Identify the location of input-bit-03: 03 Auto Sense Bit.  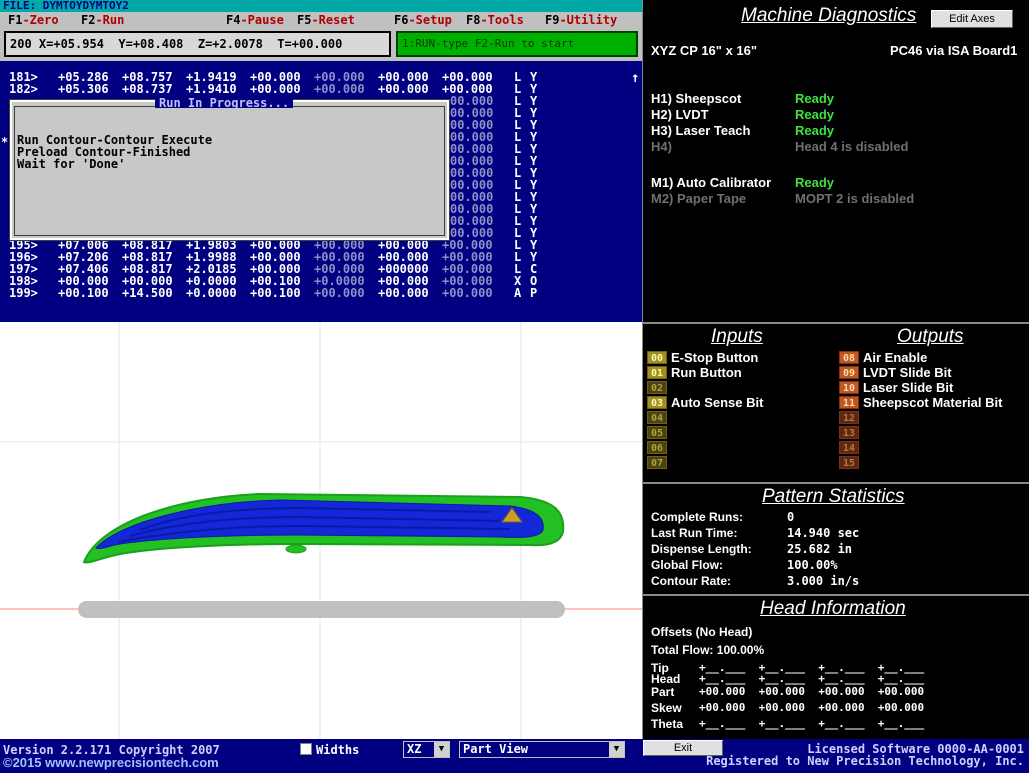
(705, 403).